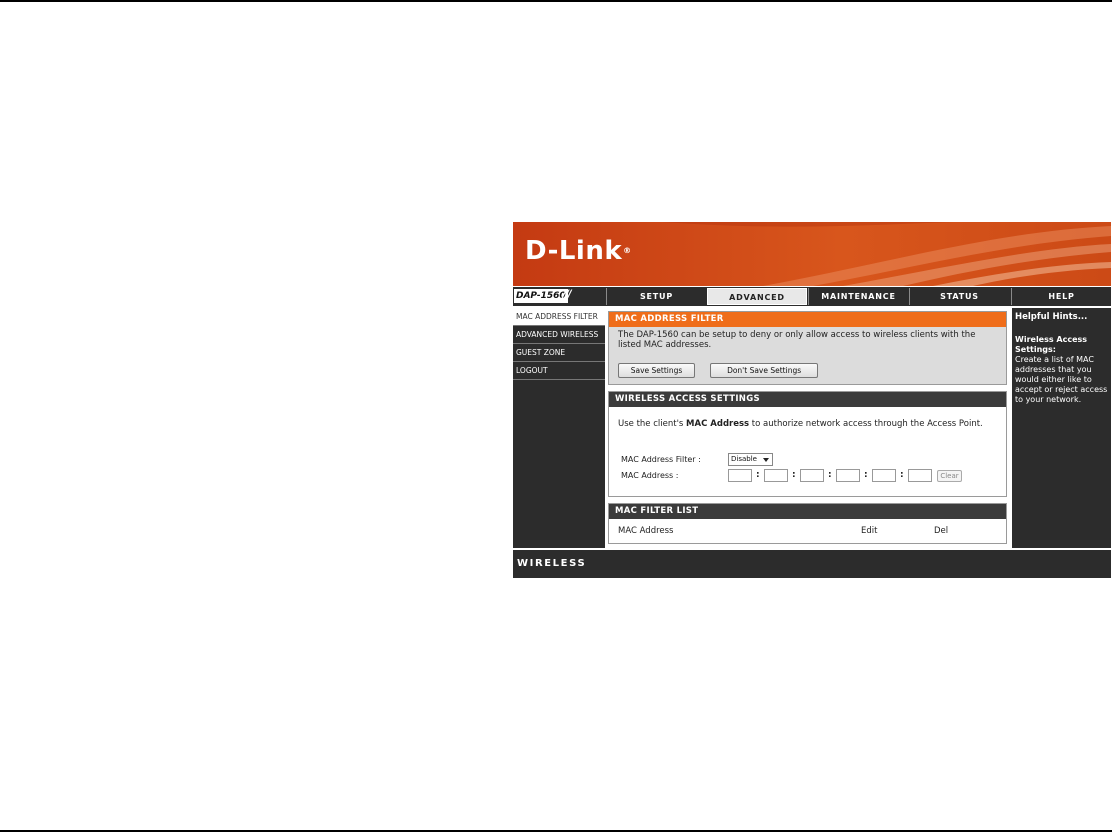 The height and width of the screenshot is (835, 1112). I want to click on column-header-del: Del, so click(941, 531).